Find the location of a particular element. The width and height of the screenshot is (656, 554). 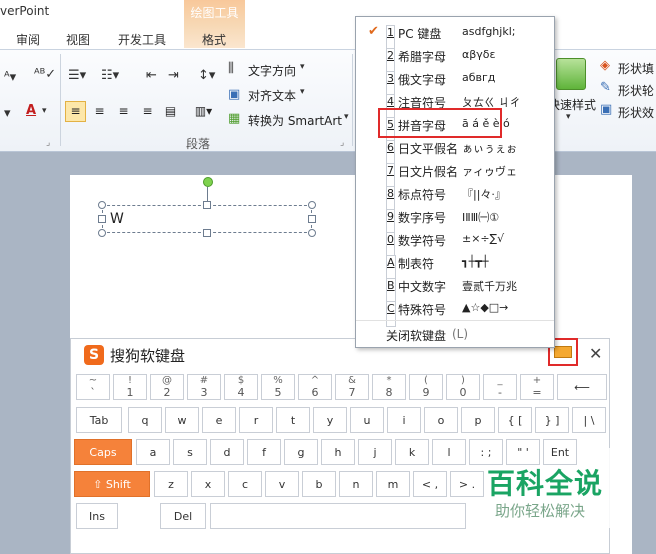

key: #3 is located at coordinates (204, 387).